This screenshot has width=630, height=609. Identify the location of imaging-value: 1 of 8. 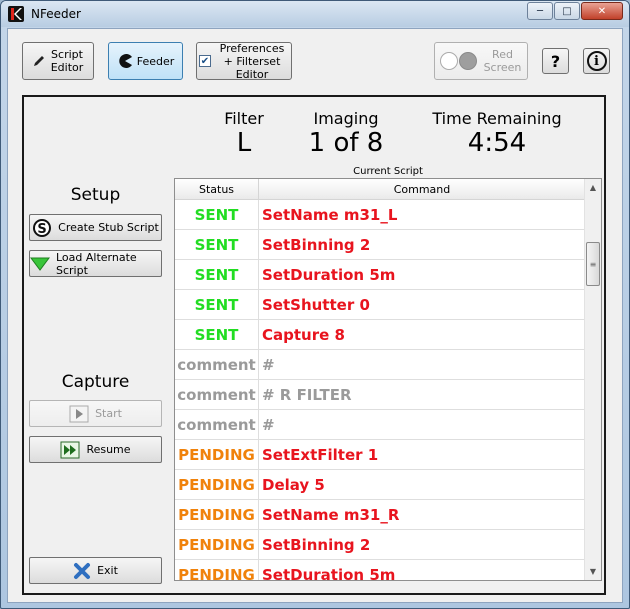
(346, 143).